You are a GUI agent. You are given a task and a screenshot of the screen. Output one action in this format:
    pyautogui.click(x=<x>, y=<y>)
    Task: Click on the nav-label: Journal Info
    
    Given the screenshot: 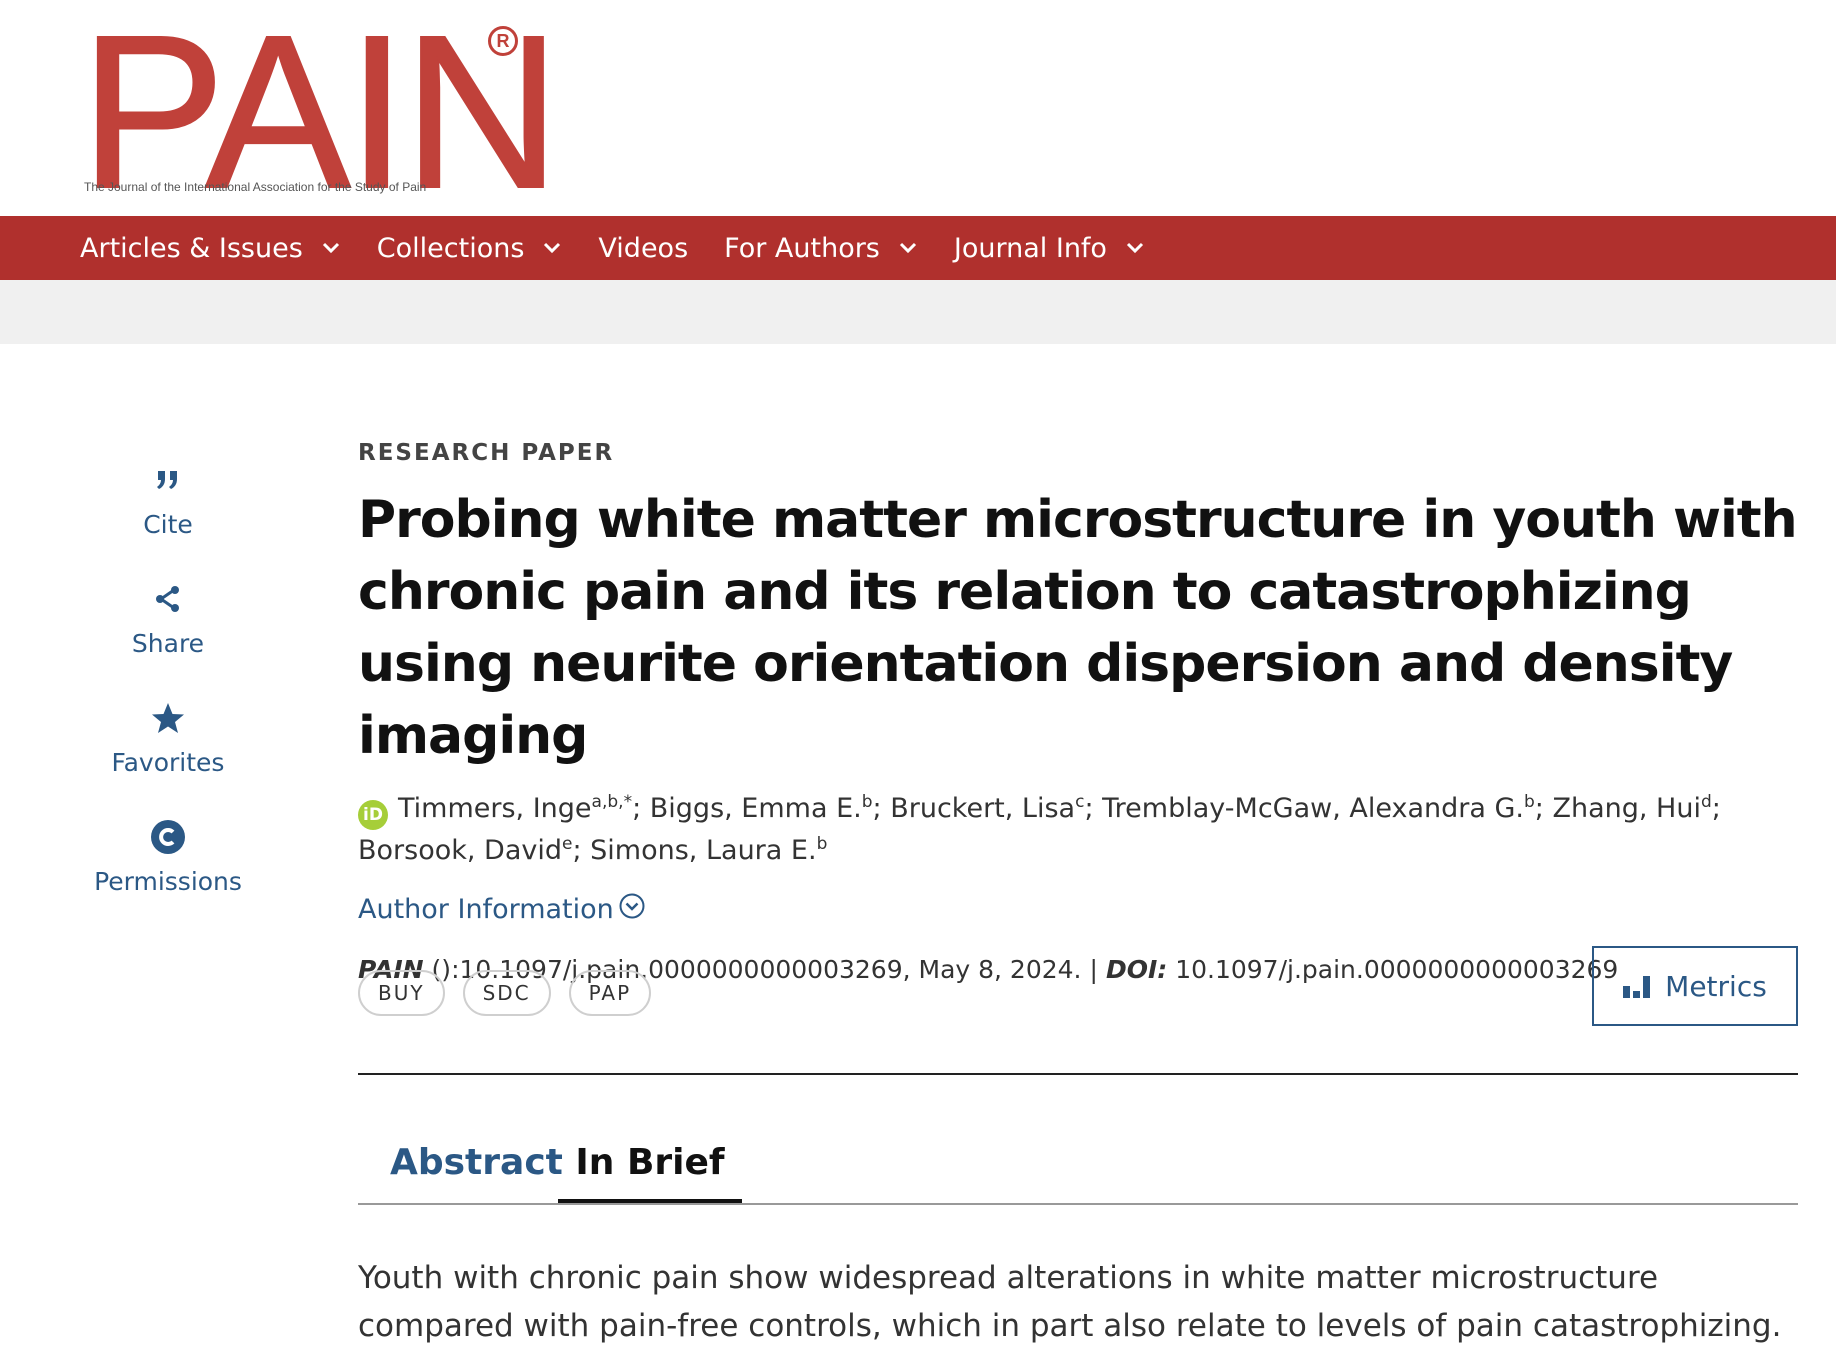 What is the action you would take?
    pyautogui.click(x=1030, y=248)
    